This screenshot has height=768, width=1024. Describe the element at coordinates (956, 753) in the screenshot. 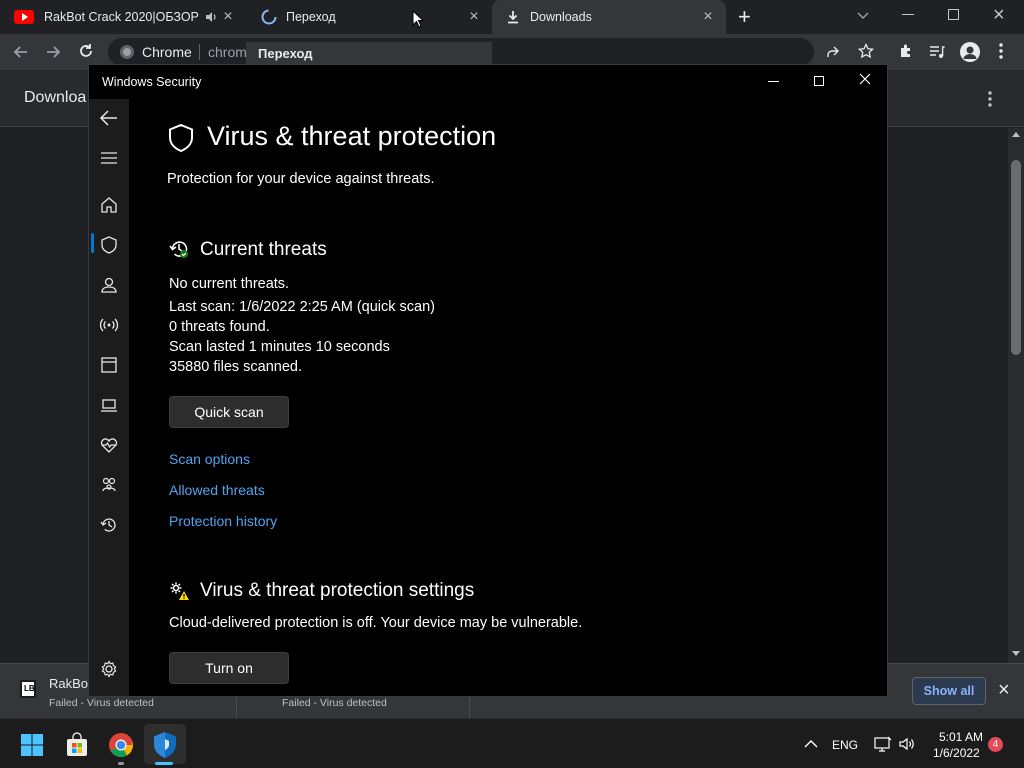

I see `clock-date: 1/6/2022` at that location.